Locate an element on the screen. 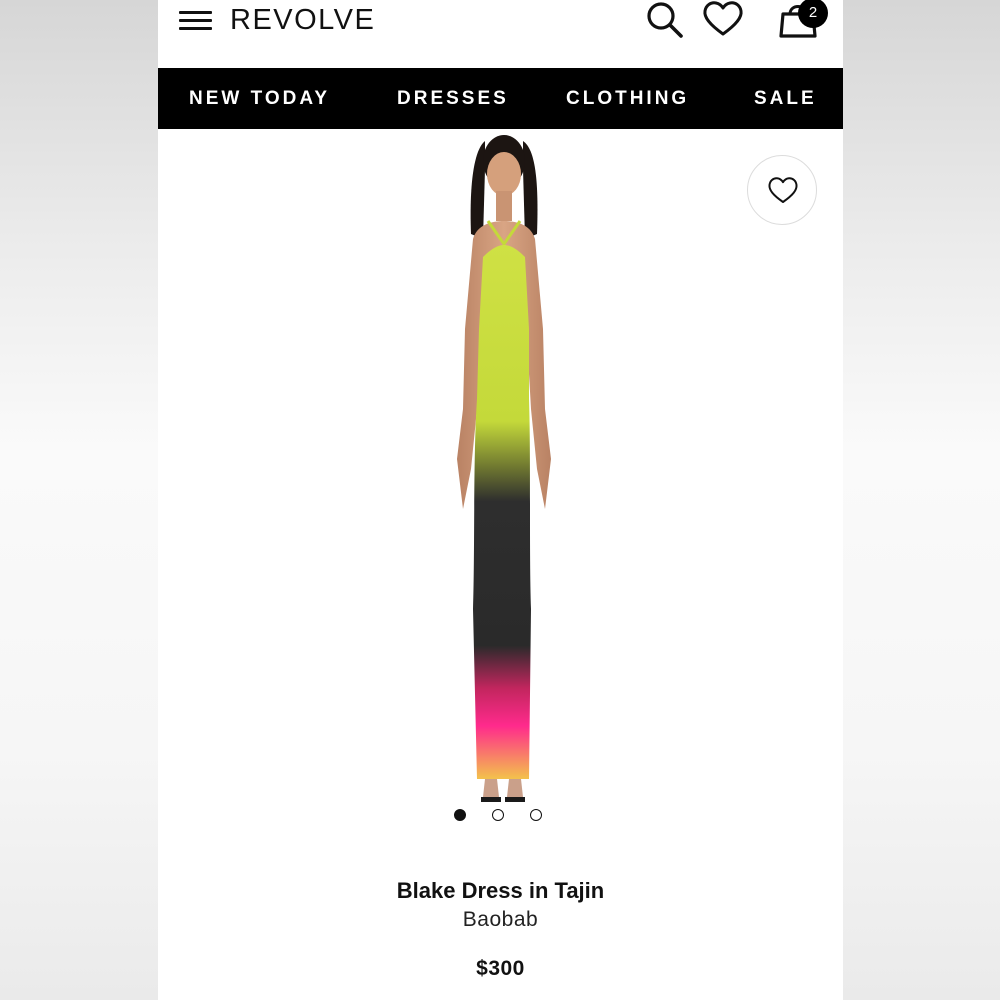 This screenshot has width=1000, height=1000. hamburger-menu-icon is located at coordinates (196, 21).